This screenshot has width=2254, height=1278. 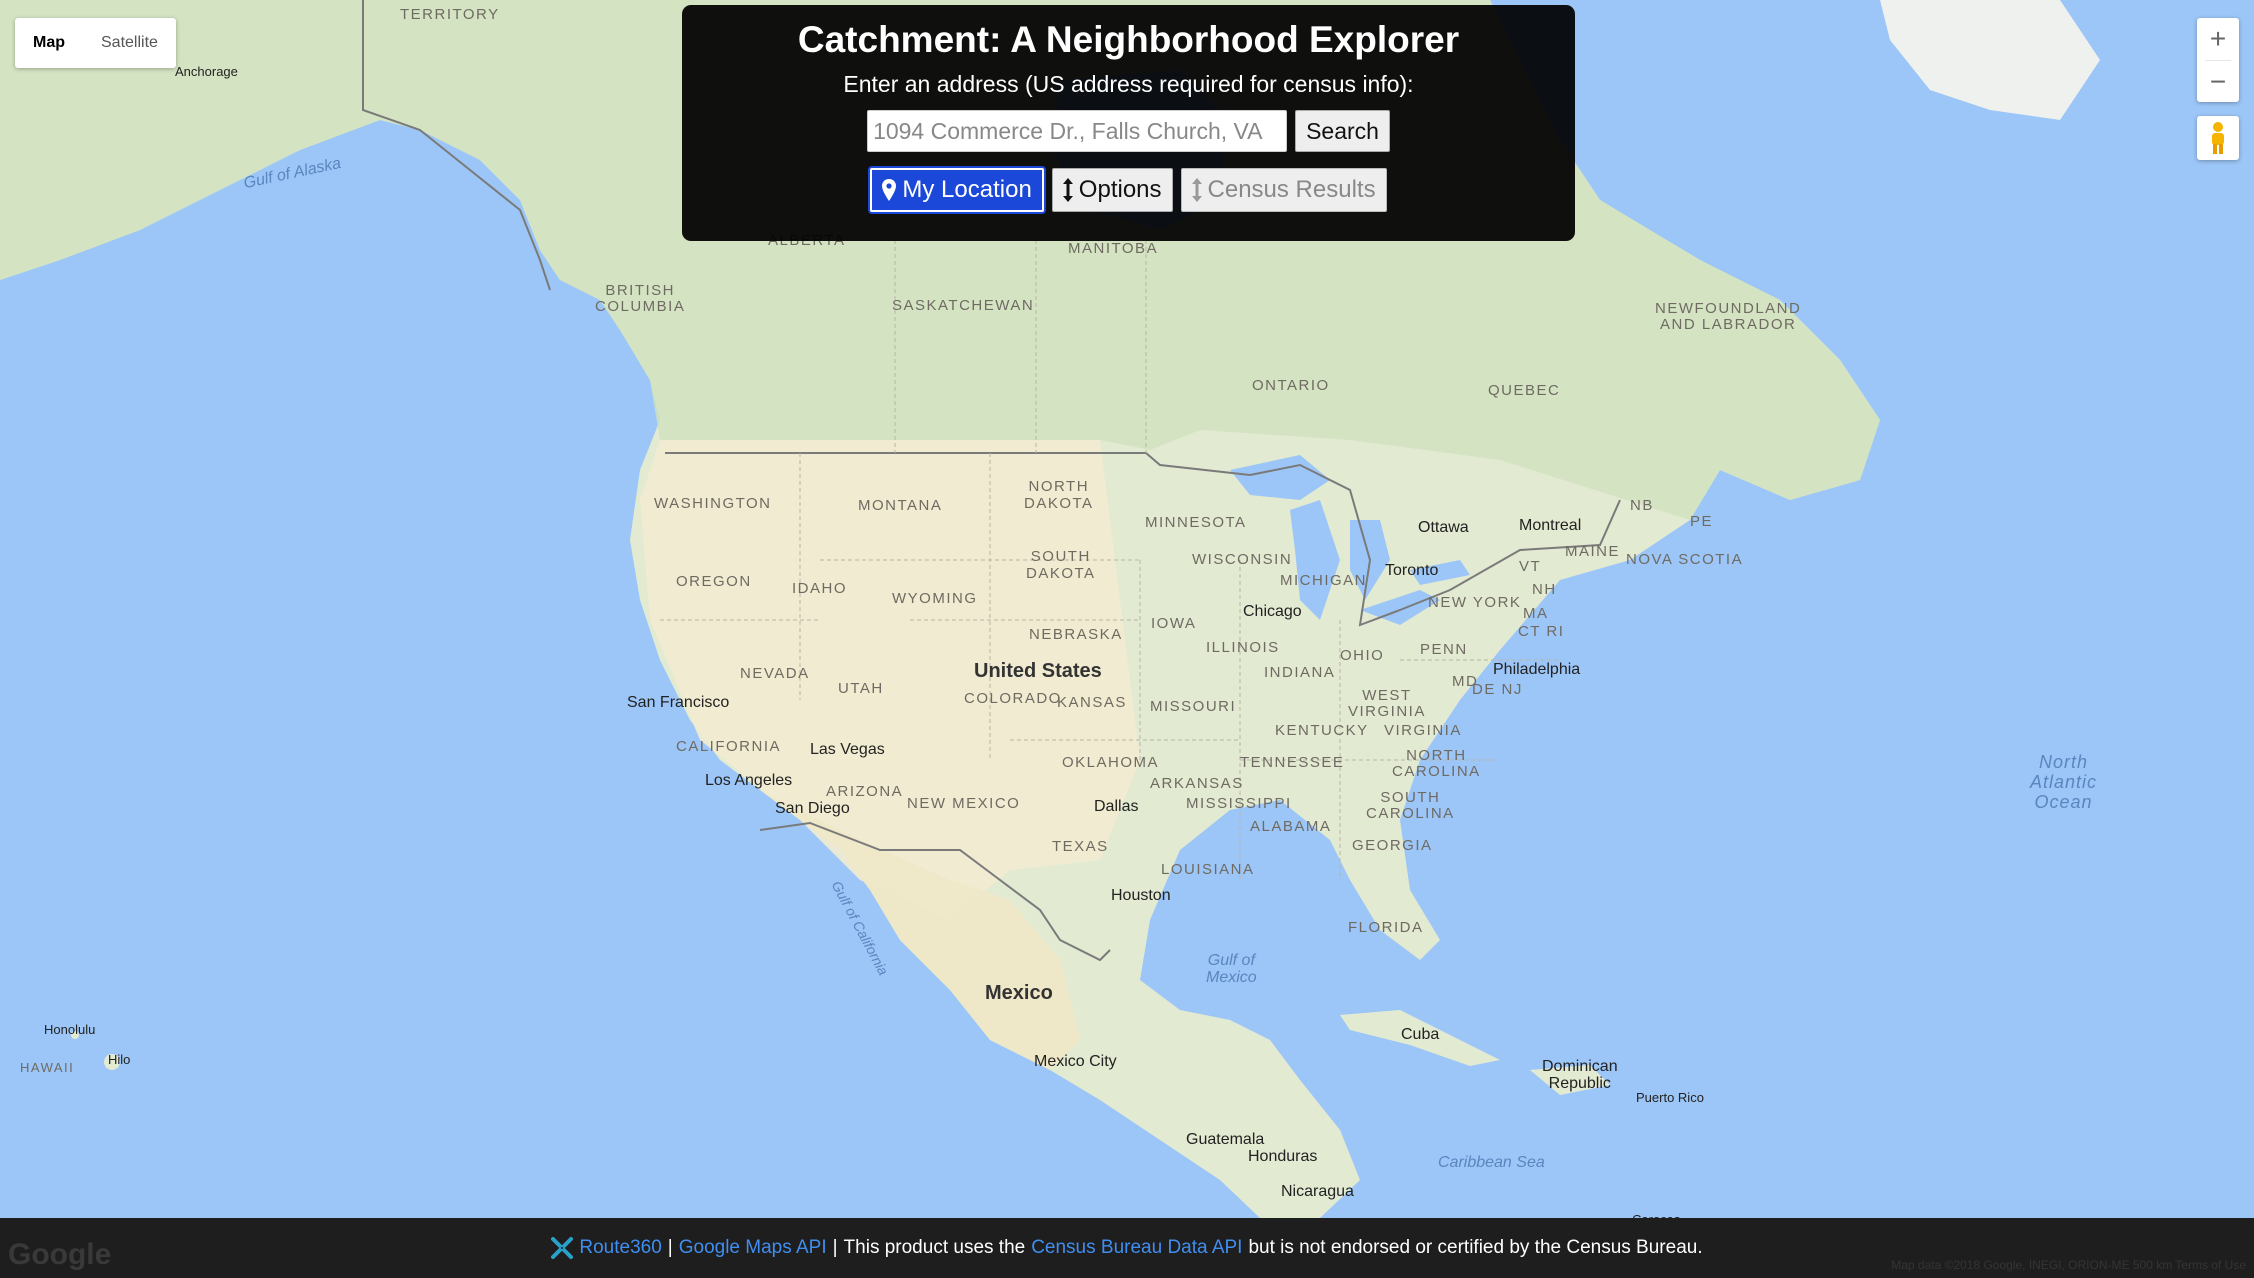 I want to click on label-caribbean: Caribbean Sea, so click(x=1491, y=1162).